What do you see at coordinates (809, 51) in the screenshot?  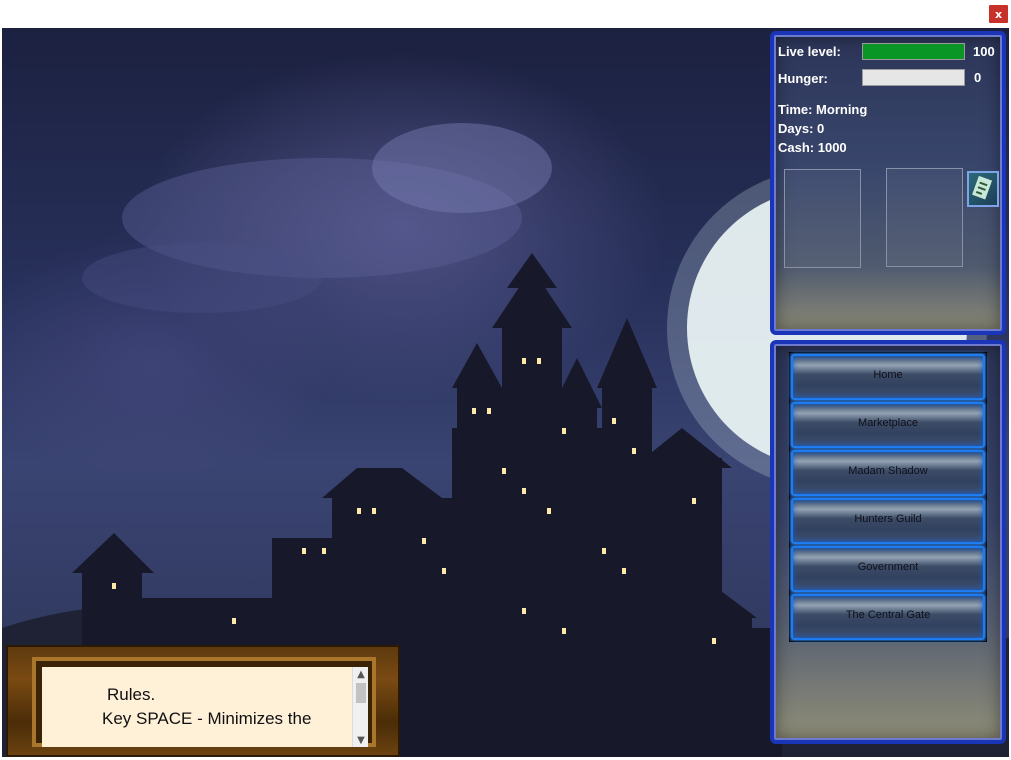 I see `live-level-label: Live level:` at bounding box center [809, 51].